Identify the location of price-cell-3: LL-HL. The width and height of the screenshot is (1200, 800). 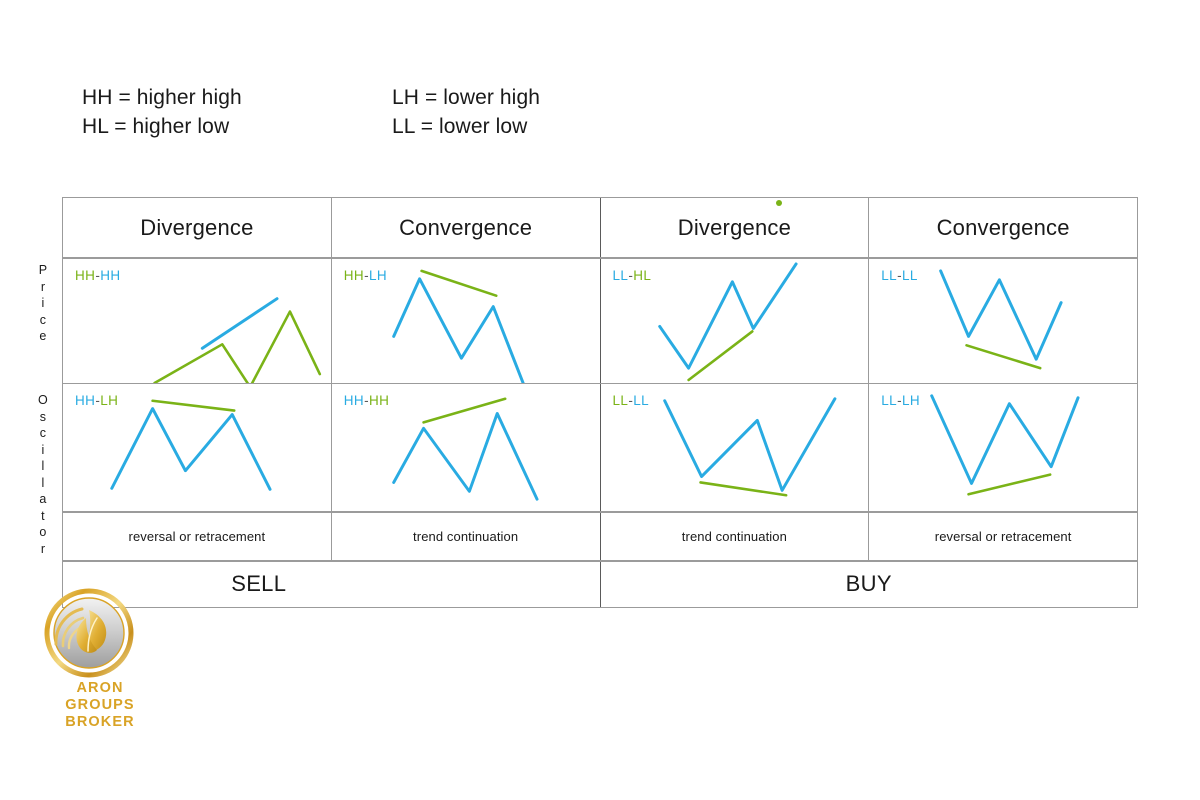
(735, 321).